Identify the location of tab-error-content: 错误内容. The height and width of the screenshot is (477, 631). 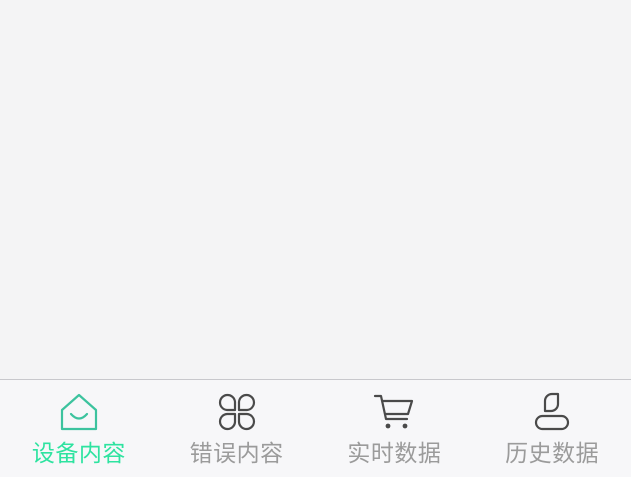
(237, 428).